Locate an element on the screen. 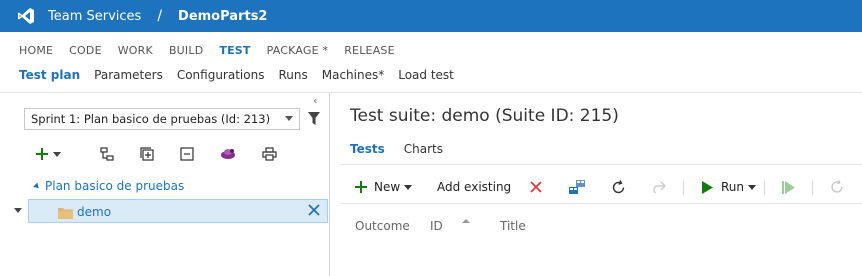 This screenshot has height=276, width=862. sort-ascending-icon is located at coordinates (466, 221).